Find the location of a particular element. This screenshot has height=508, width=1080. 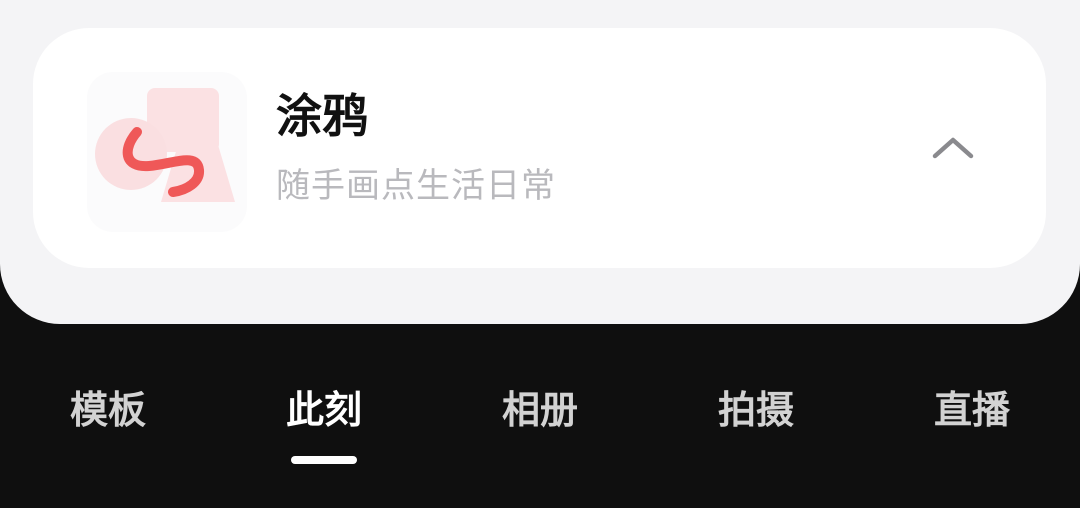

tab-shoot: 拍摄 is located at coordinates (756, 428).